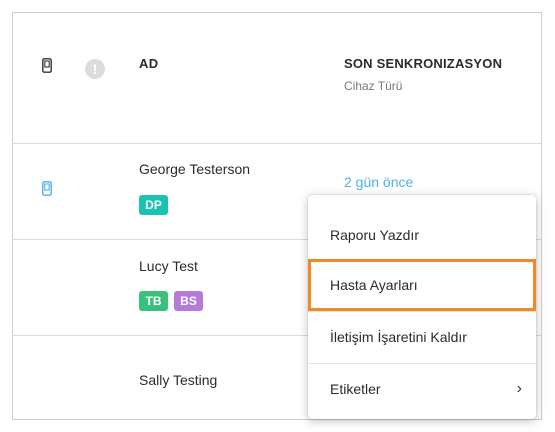 The width and height of the screenshot is (555, 432). Describe the element at coordinates (423, 63) in the screenshot. I see `column-header-last-sync: SON SENKRONIZASYON` at that location.